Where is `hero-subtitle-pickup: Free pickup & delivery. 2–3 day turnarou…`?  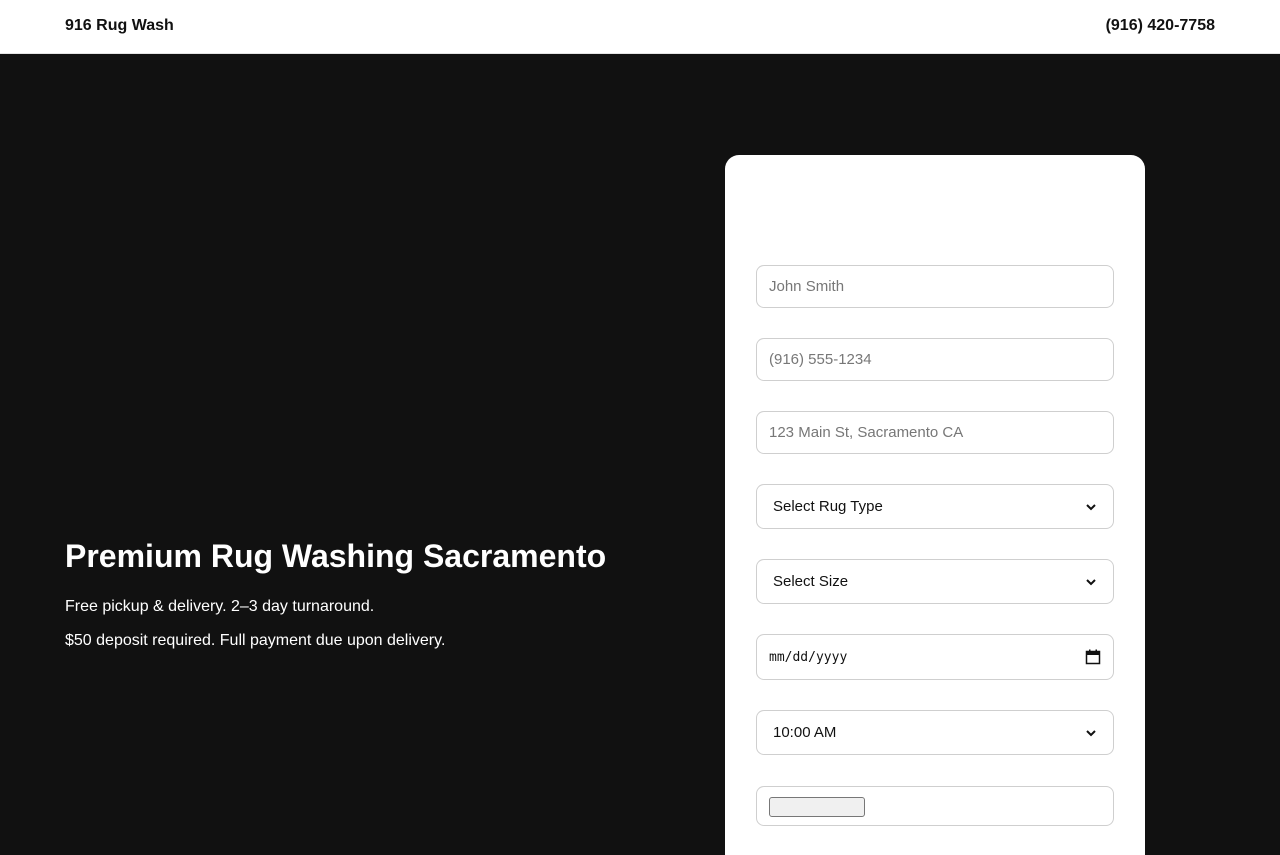 hero-subtitle-pickup: Free pickup & delivery. 2–3 day turnarou… is located at coordinates (220, 606).